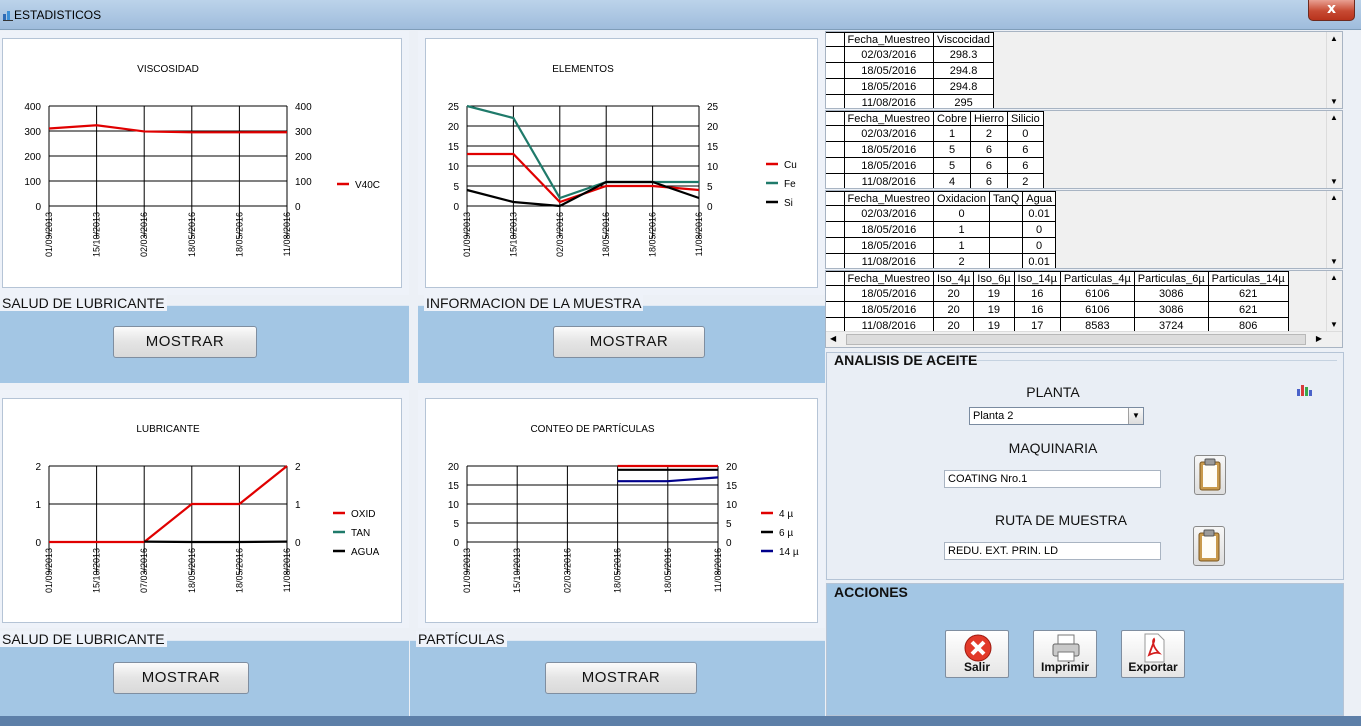 The height and width of the screenshot is (726, 1361). Describe the element at coordinates (185, 342) in the screenshot. I see `salud-mostrar-button-top: MOSTRAR` at that location.